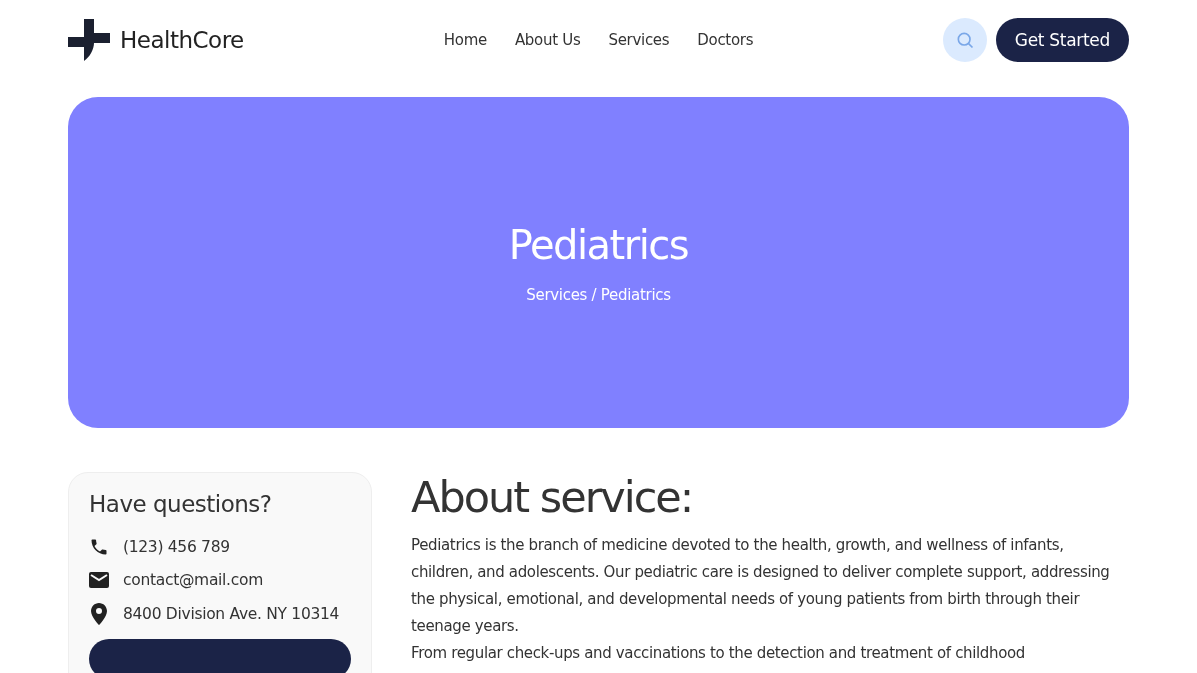  I want to click on mail-icon, so click(99, 580).